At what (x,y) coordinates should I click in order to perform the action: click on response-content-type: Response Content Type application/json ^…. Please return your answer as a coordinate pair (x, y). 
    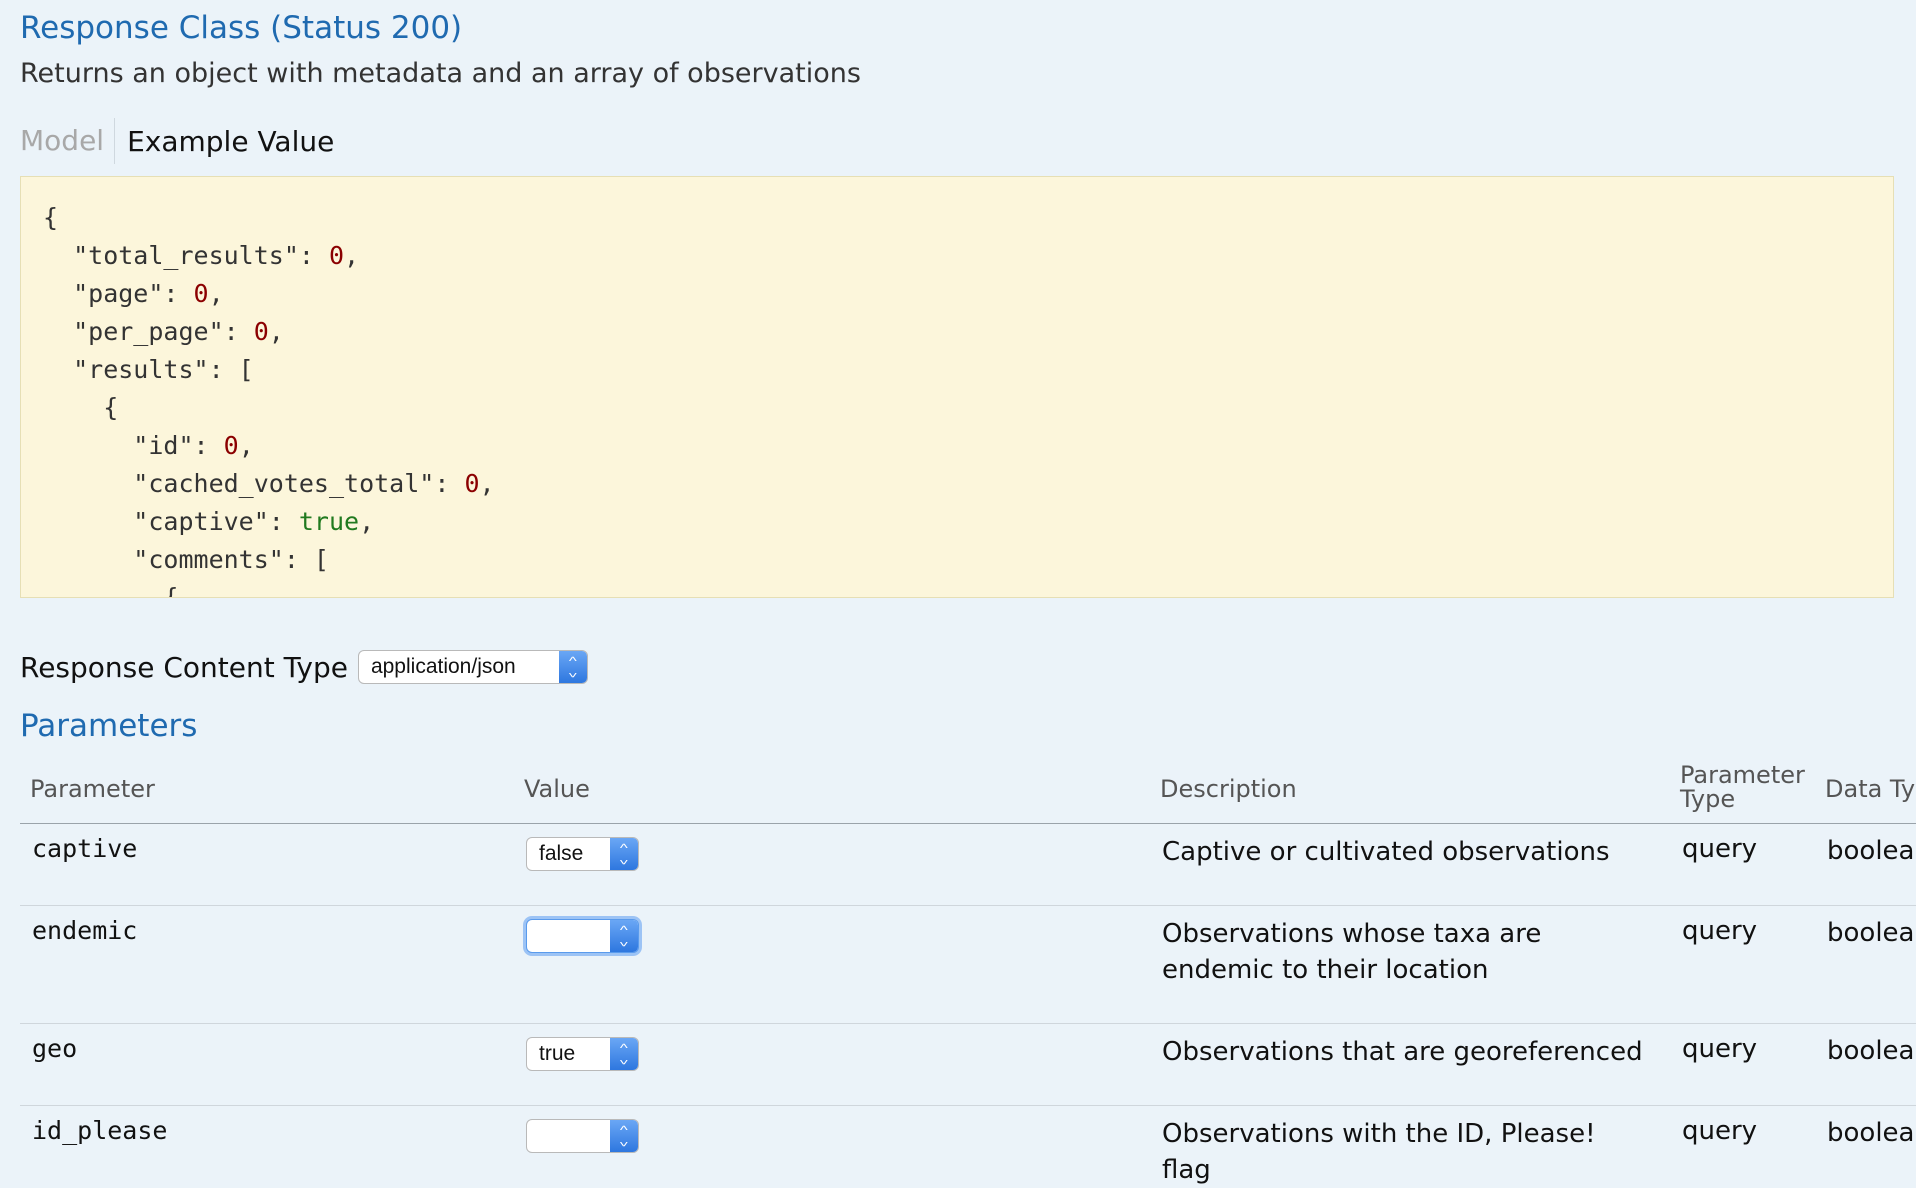
    Looking at the image, I should click on (304, 667).